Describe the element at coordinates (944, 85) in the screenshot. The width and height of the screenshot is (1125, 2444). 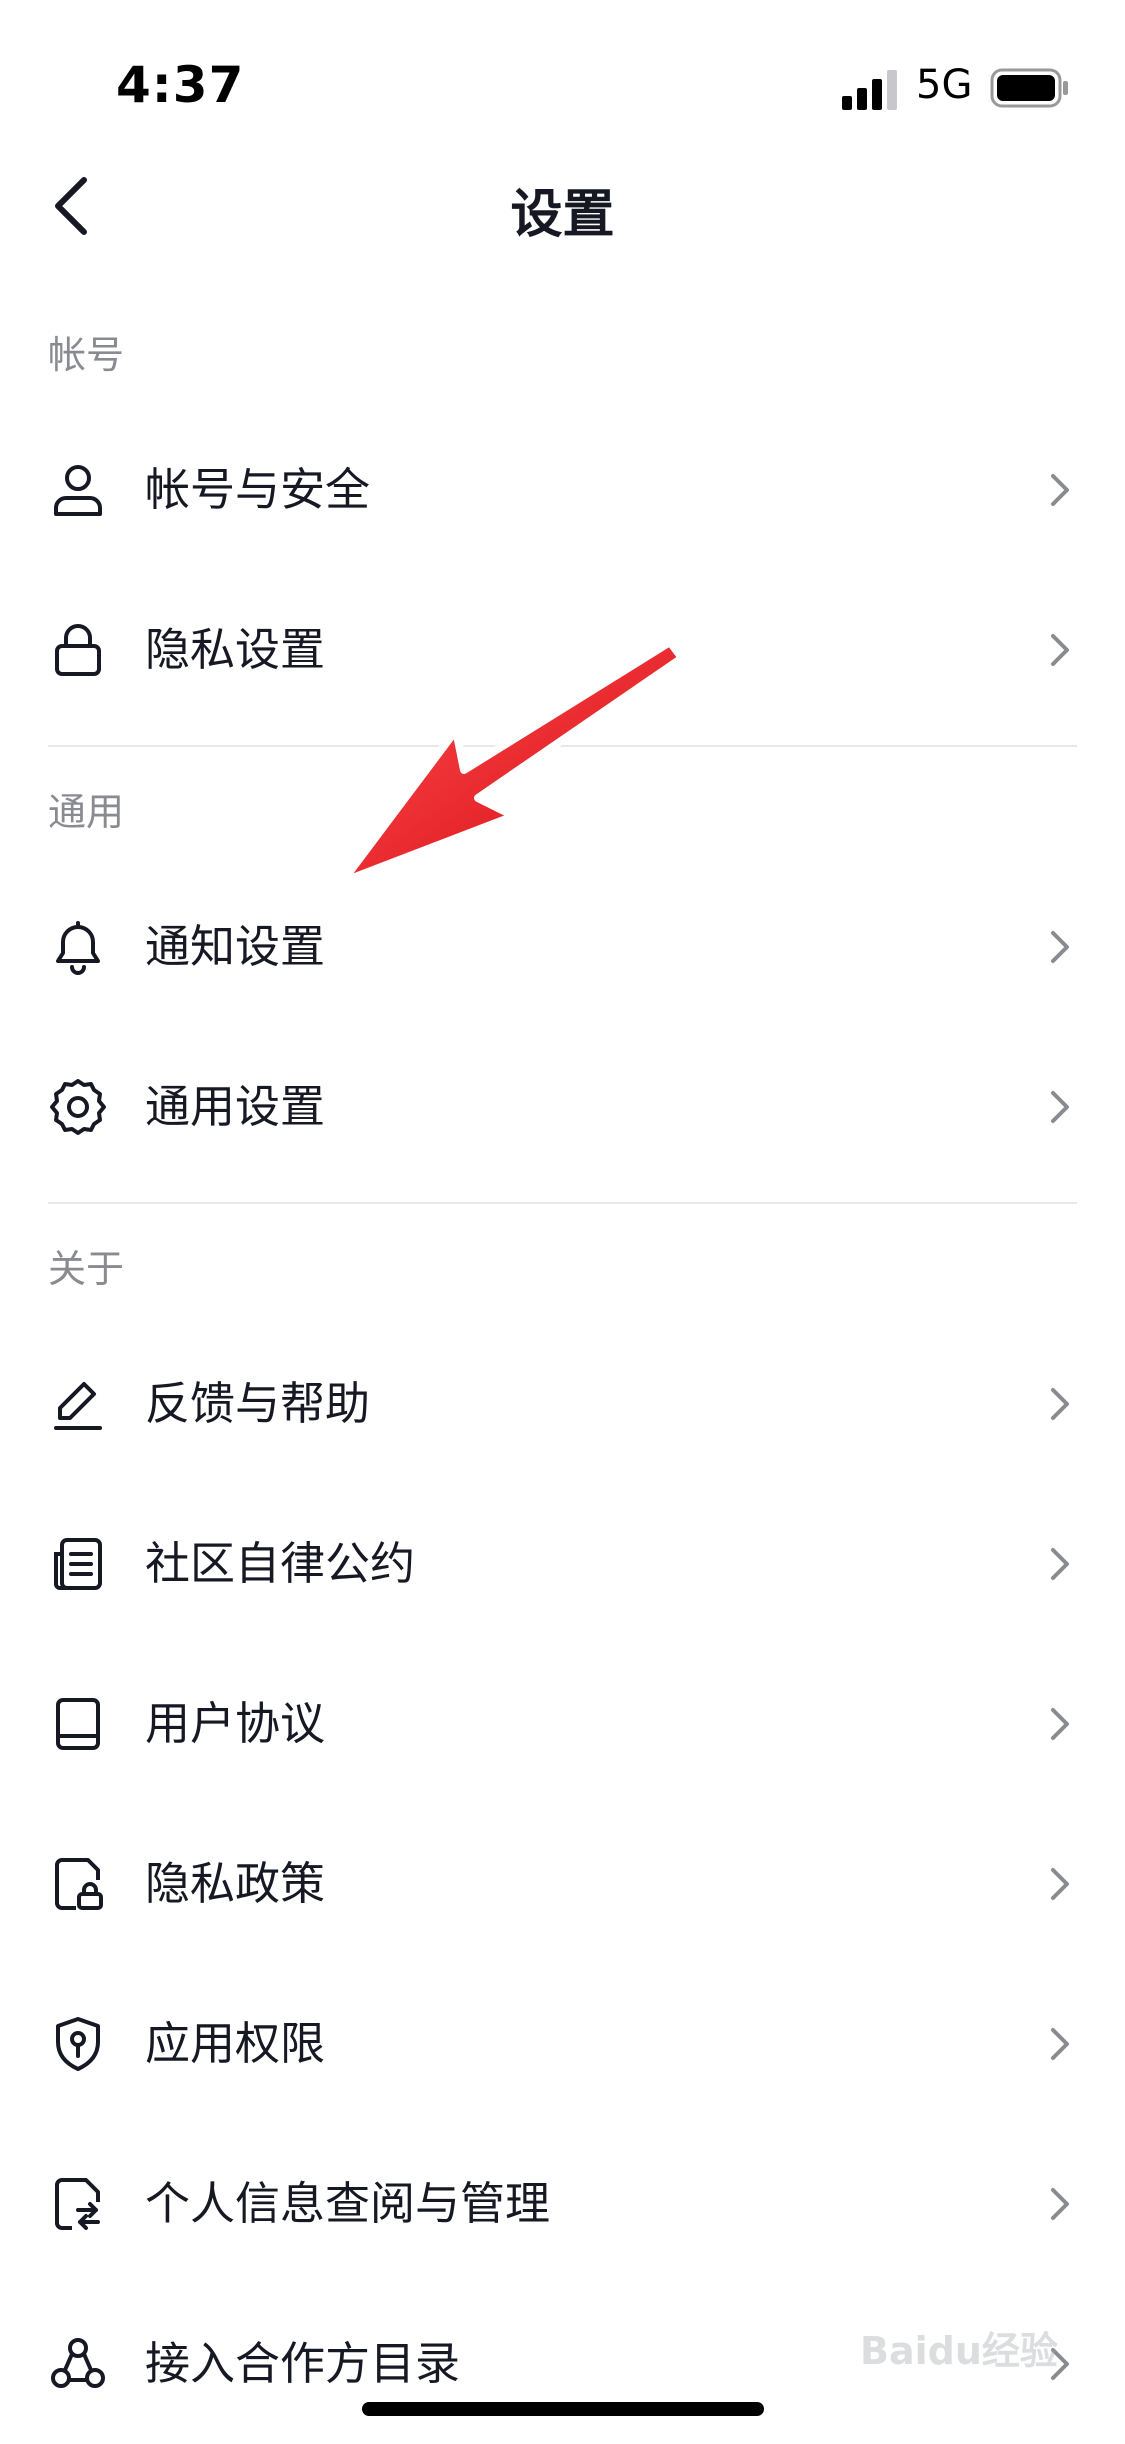
I see `network-label: 5G` at that location.